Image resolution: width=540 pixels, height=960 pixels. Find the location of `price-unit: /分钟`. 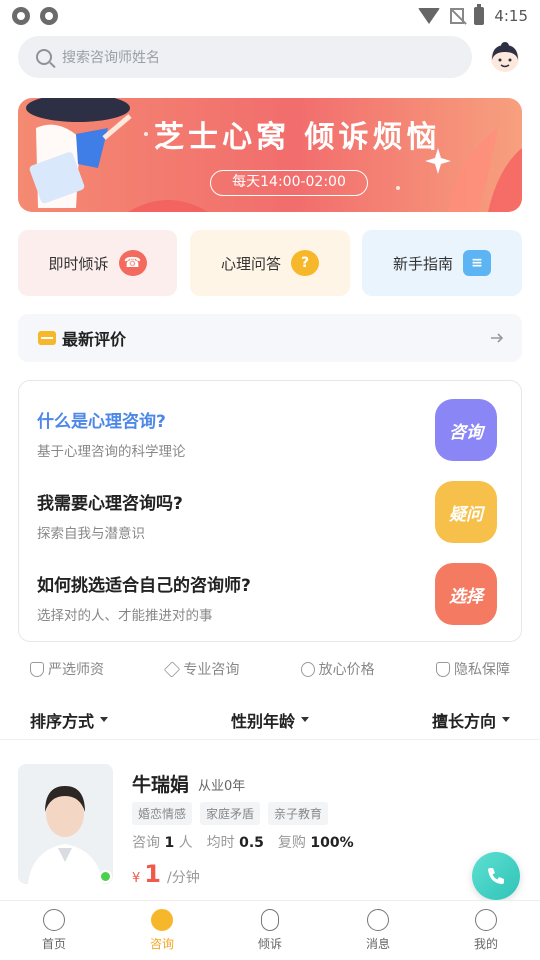

price-unit: /分钟 is located at coordinates (183, 878).